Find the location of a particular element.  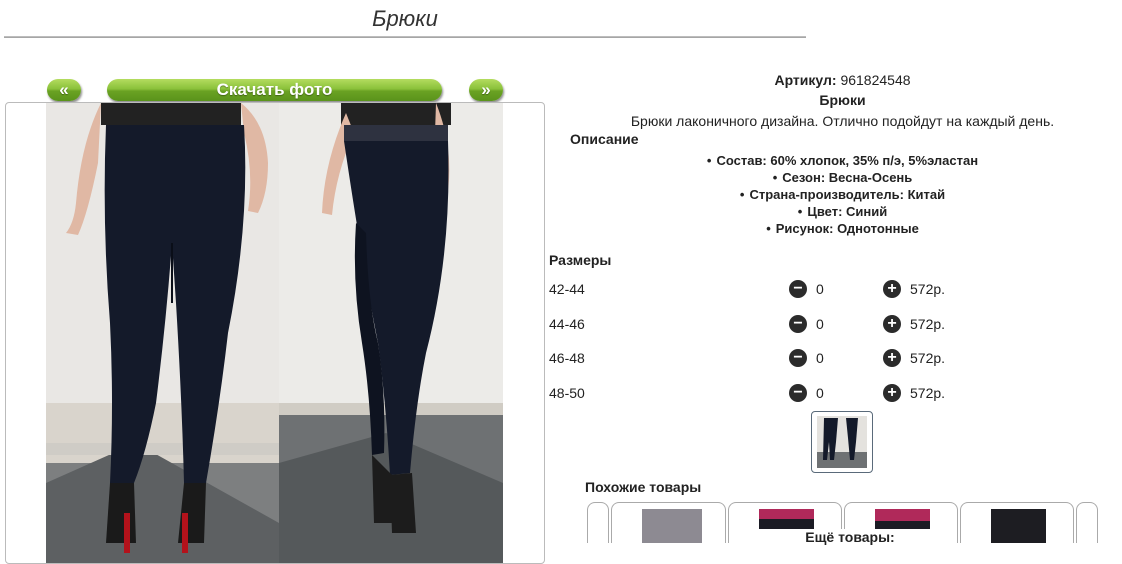

size-row: 42-44 − 0 + 572р. is located at coordinates (759, 290).